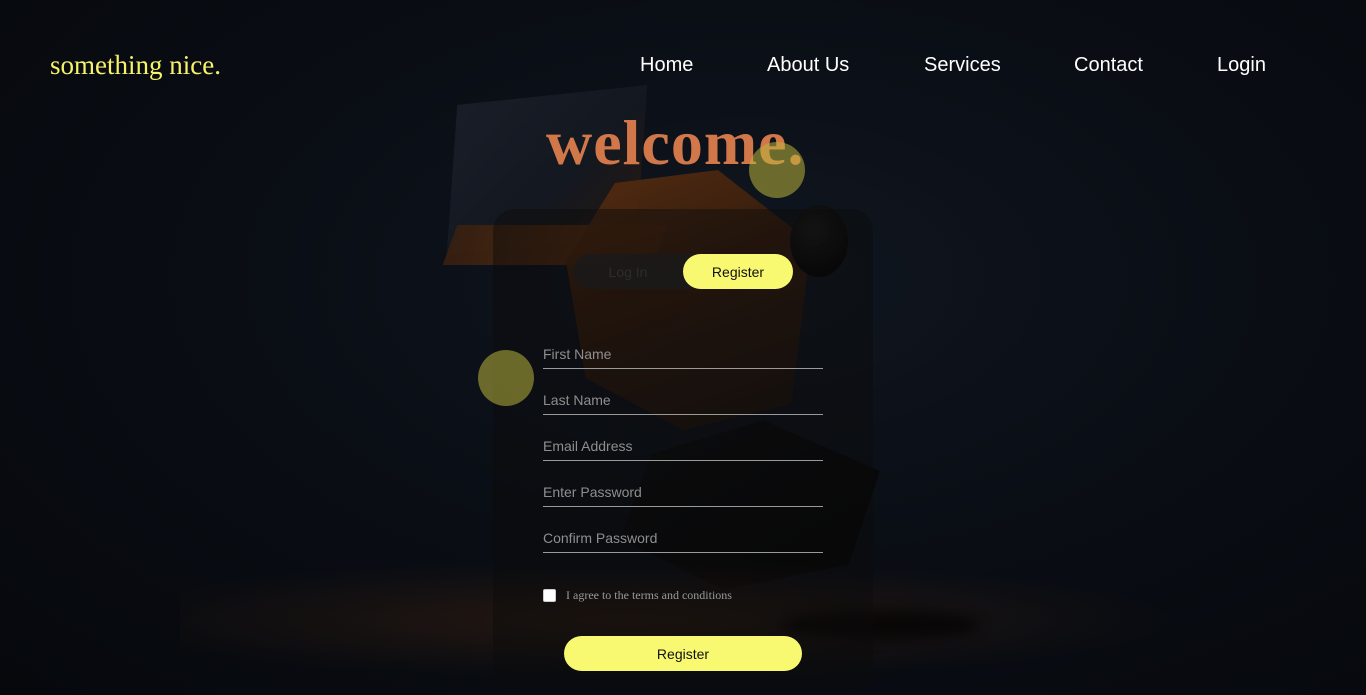 The image size is (1366, 695). Describe the element at coordinates (549, 595) in the screenshot. I see `terms-checkbox` at that location.